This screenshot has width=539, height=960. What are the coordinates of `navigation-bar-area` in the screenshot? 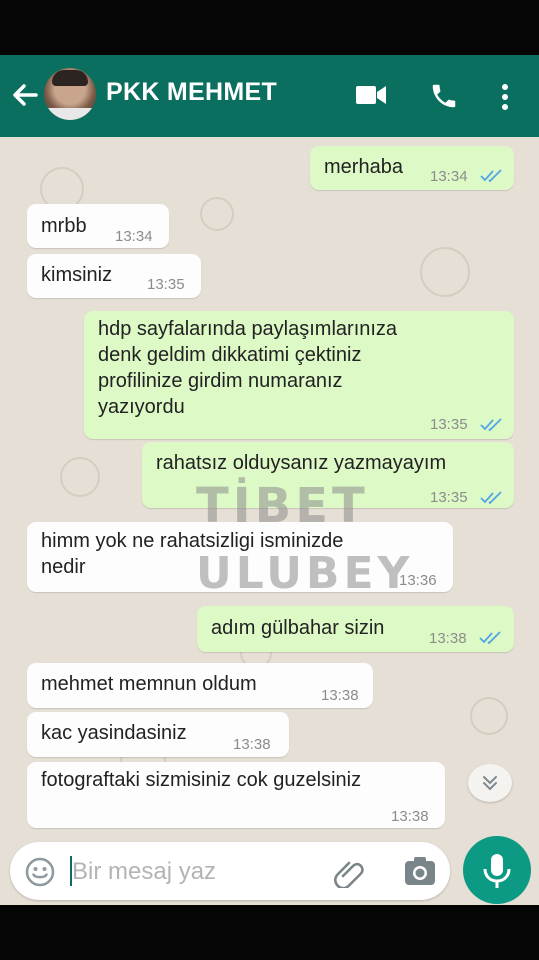 It's located at (269, 932).